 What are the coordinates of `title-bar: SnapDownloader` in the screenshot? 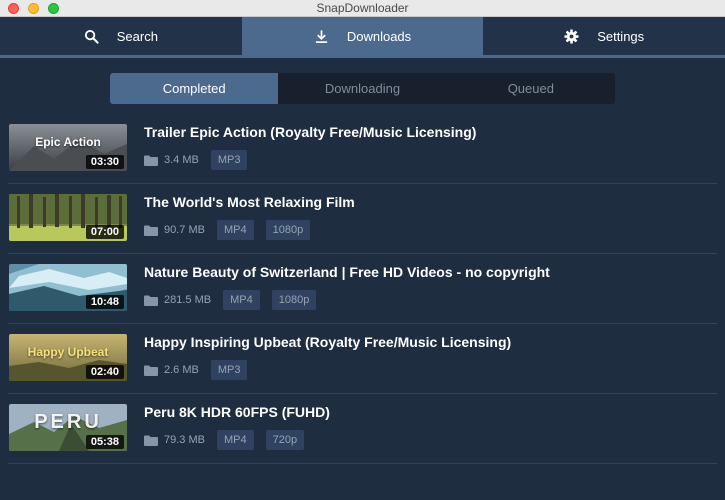 It's located at (362, 8).